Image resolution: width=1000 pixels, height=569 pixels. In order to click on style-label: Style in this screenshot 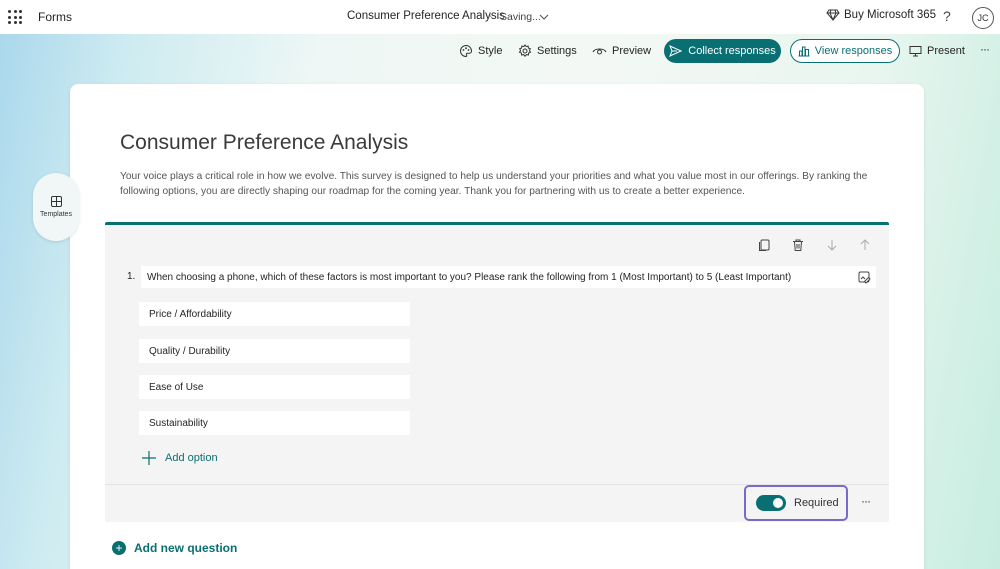, I will do `click(490, 51)`.